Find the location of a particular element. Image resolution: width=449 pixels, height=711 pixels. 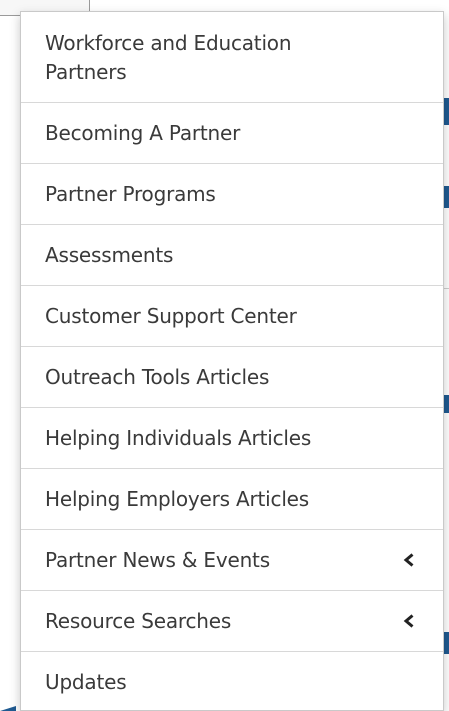

menu-item-label: Partner Programs is located at coordinates (130, 193).